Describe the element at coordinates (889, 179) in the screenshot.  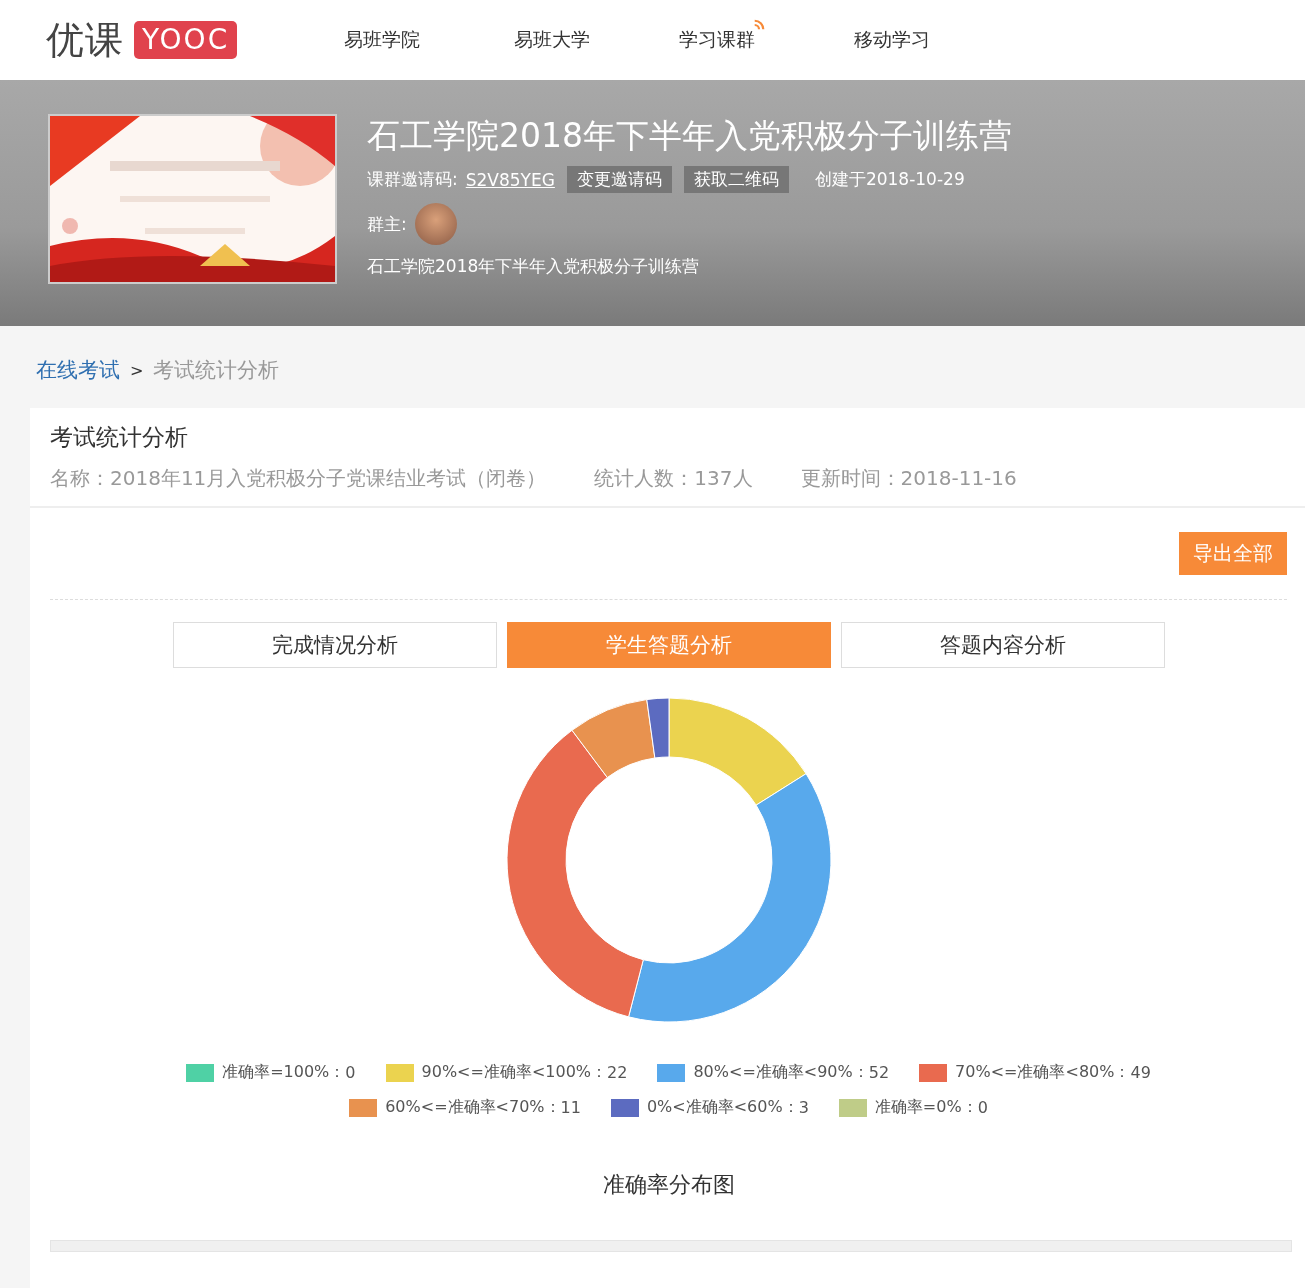
I see `created-date: 创建于2018-10-29` at that location.